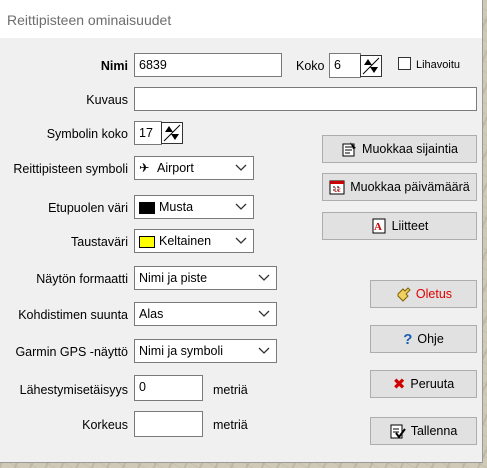 The width and height of the screenshot is (487, 468). What do you see at coordinates (185, 241) in the screenshot?
I see `background-color-value: Keltainen` at bounding box center [185, 241].